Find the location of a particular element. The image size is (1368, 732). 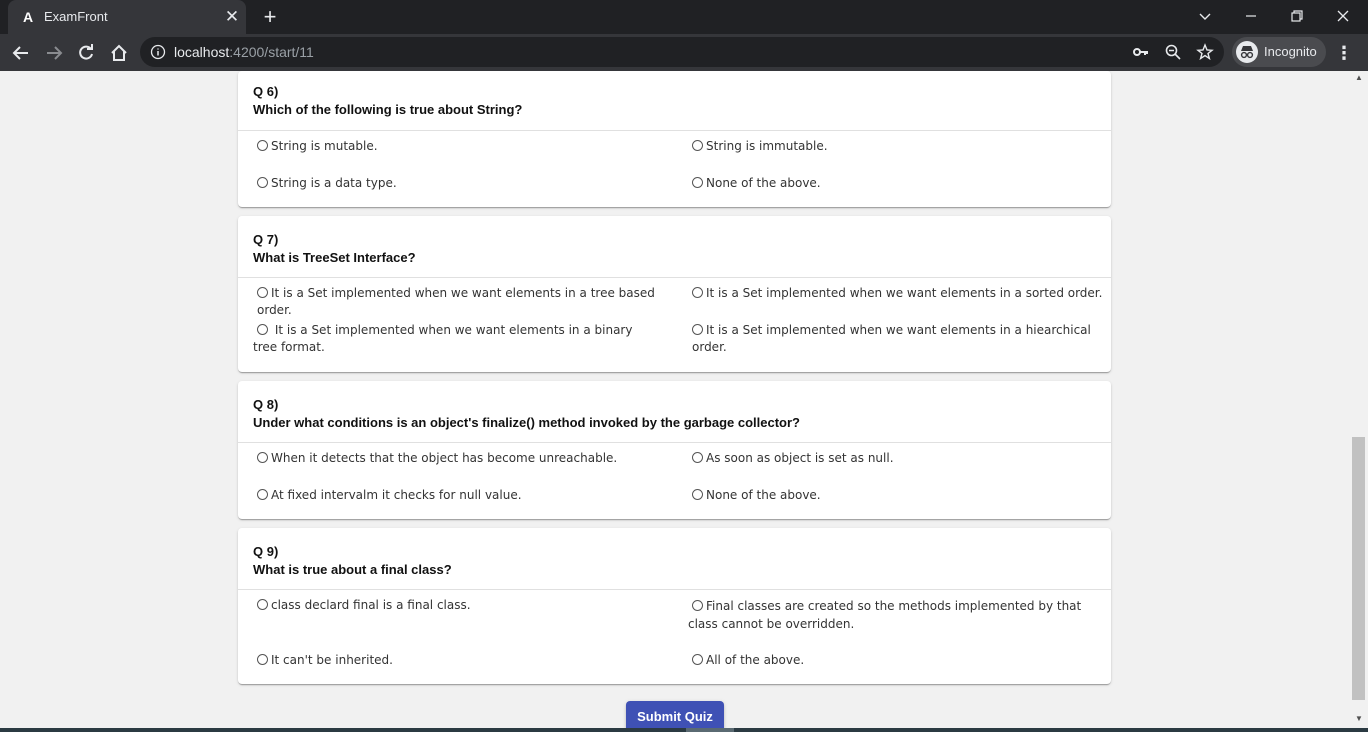

incognito-profile-button: Incognito is located at coordinates (1279, 52).